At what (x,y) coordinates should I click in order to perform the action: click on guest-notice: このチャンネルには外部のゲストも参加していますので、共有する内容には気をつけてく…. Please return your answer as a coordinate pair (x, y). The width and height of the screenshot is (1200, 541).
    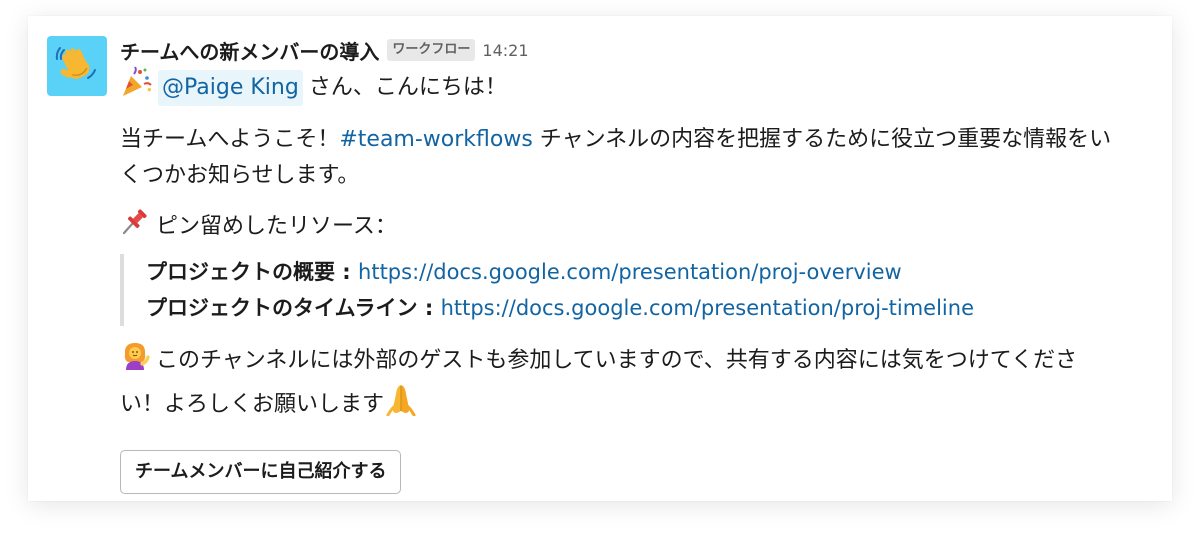
    Looking at the image, I should click on (620, 384).